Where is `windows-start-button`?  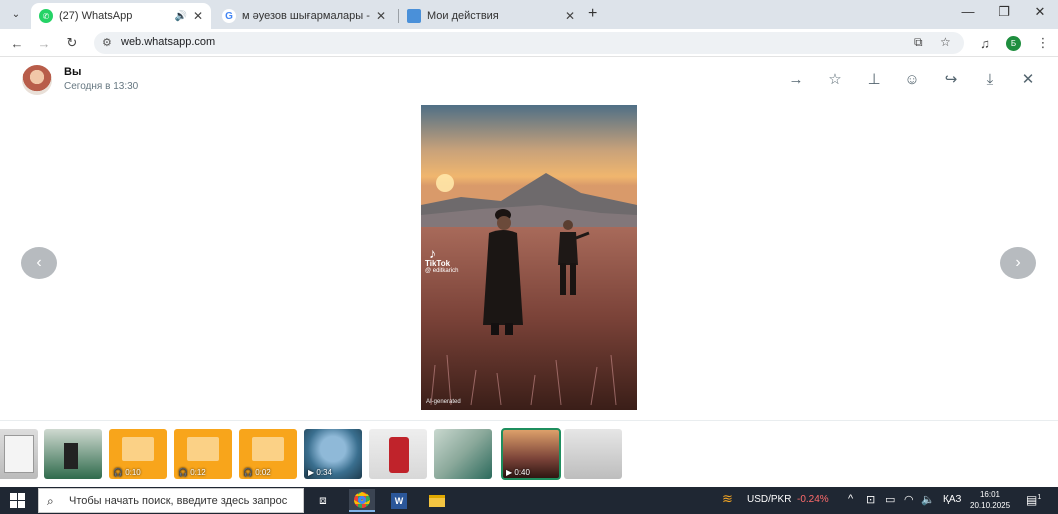
windows-start-button is located at coordinates (17, 500).